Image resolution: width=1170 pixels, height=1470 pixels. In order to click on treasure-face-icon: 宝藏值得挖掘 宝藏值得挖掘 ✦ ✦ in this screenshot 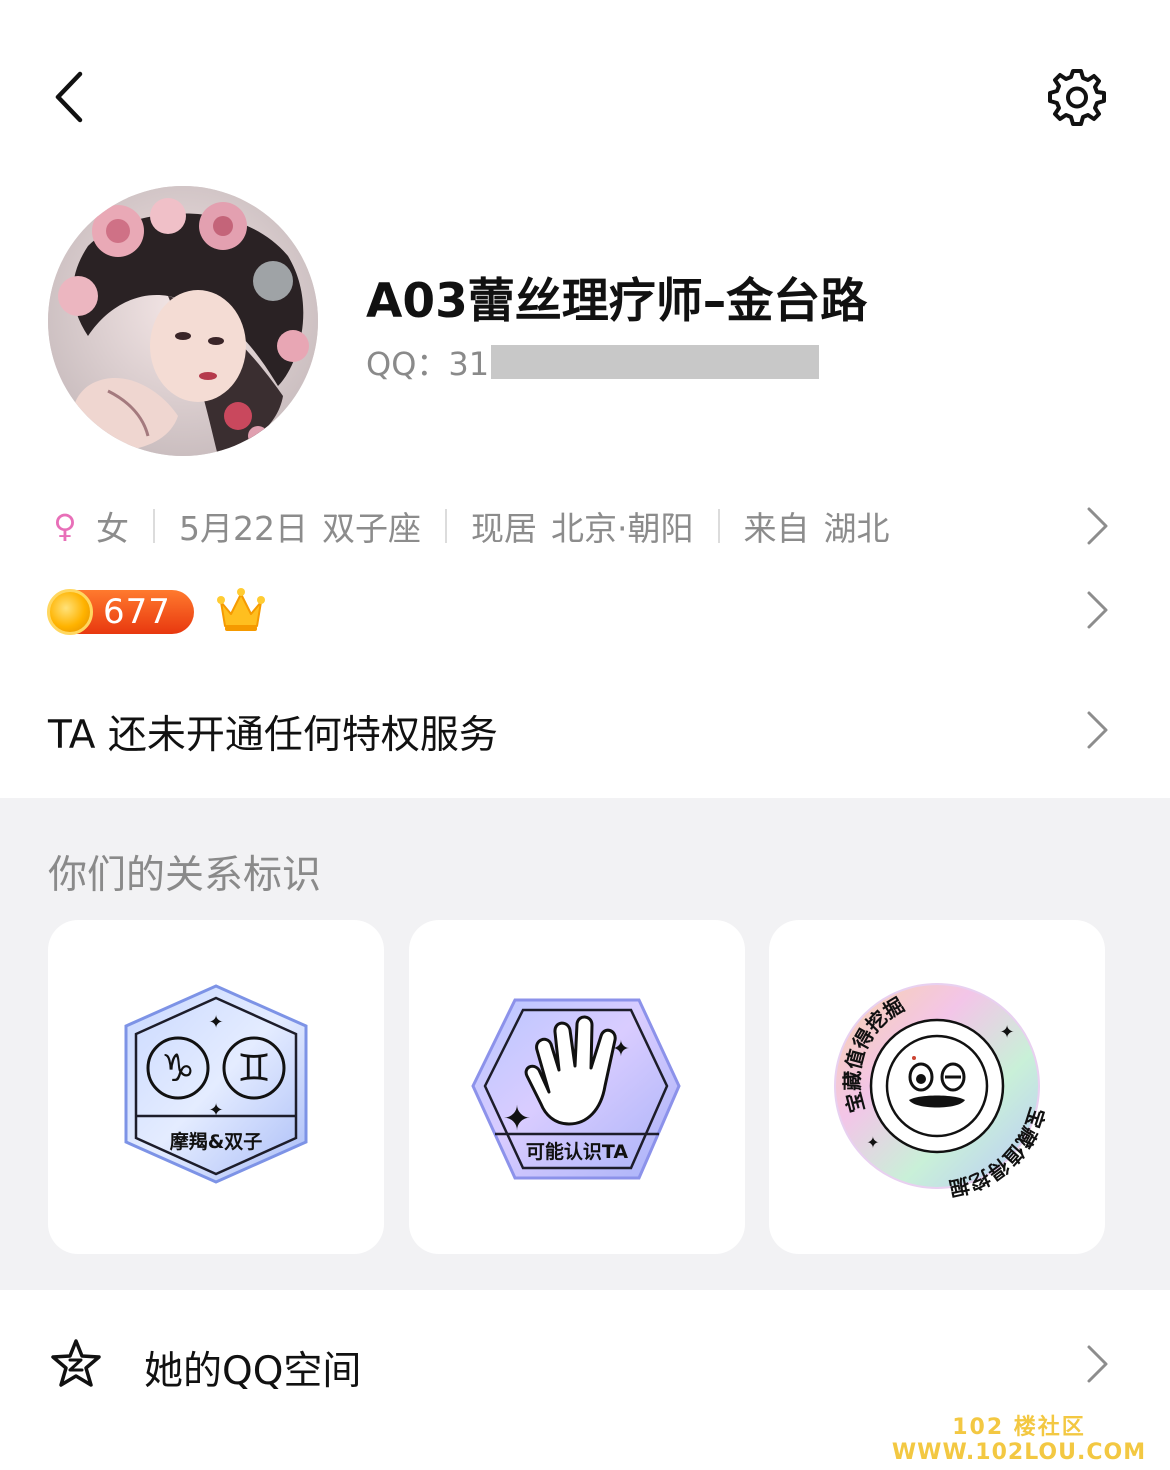, I will do `click(942, 1092)`.